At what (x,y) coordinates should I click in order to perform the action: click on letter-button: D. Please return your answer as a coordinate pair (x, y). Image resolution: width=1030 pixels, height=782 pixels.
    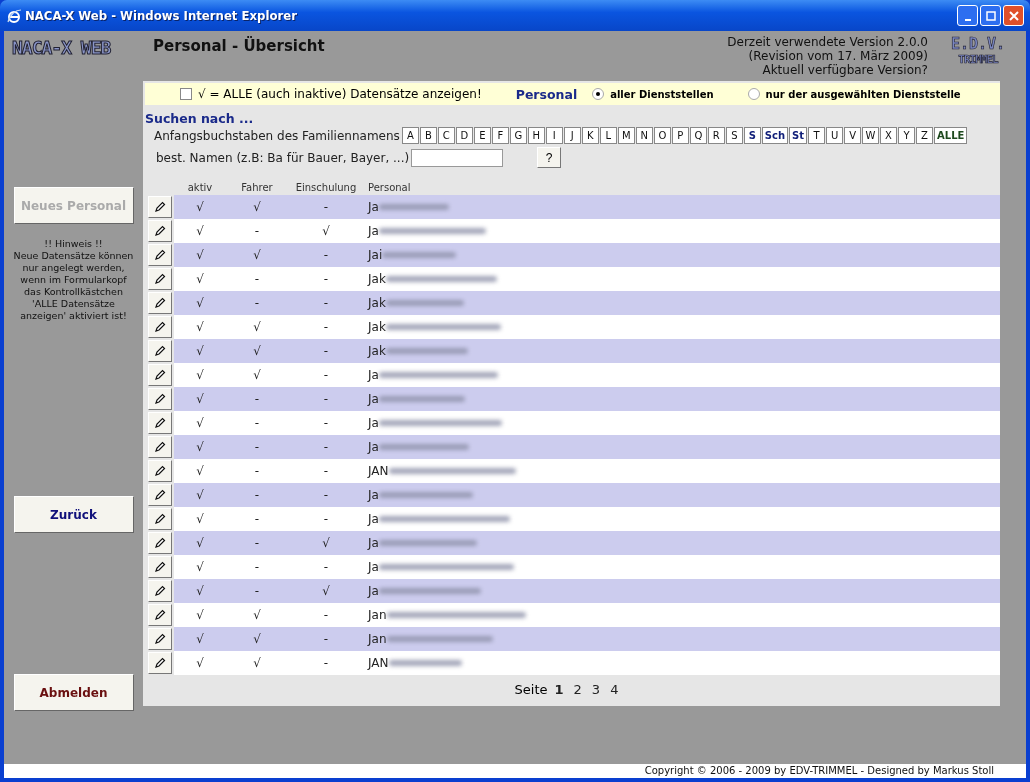
    Looking at the image, I should click on (464, 135).